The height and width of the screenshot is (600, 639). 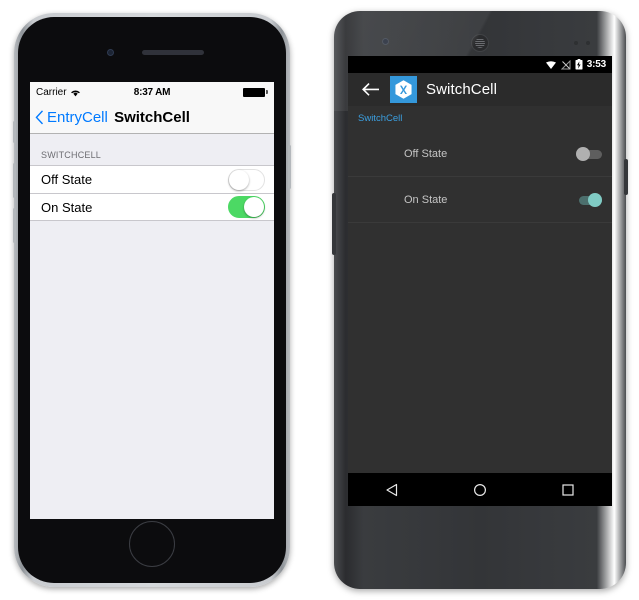 What do you see at coordinates (565, 64) in the screenshot?
I see `signal-off-icon` at bounding box center [565, 64].